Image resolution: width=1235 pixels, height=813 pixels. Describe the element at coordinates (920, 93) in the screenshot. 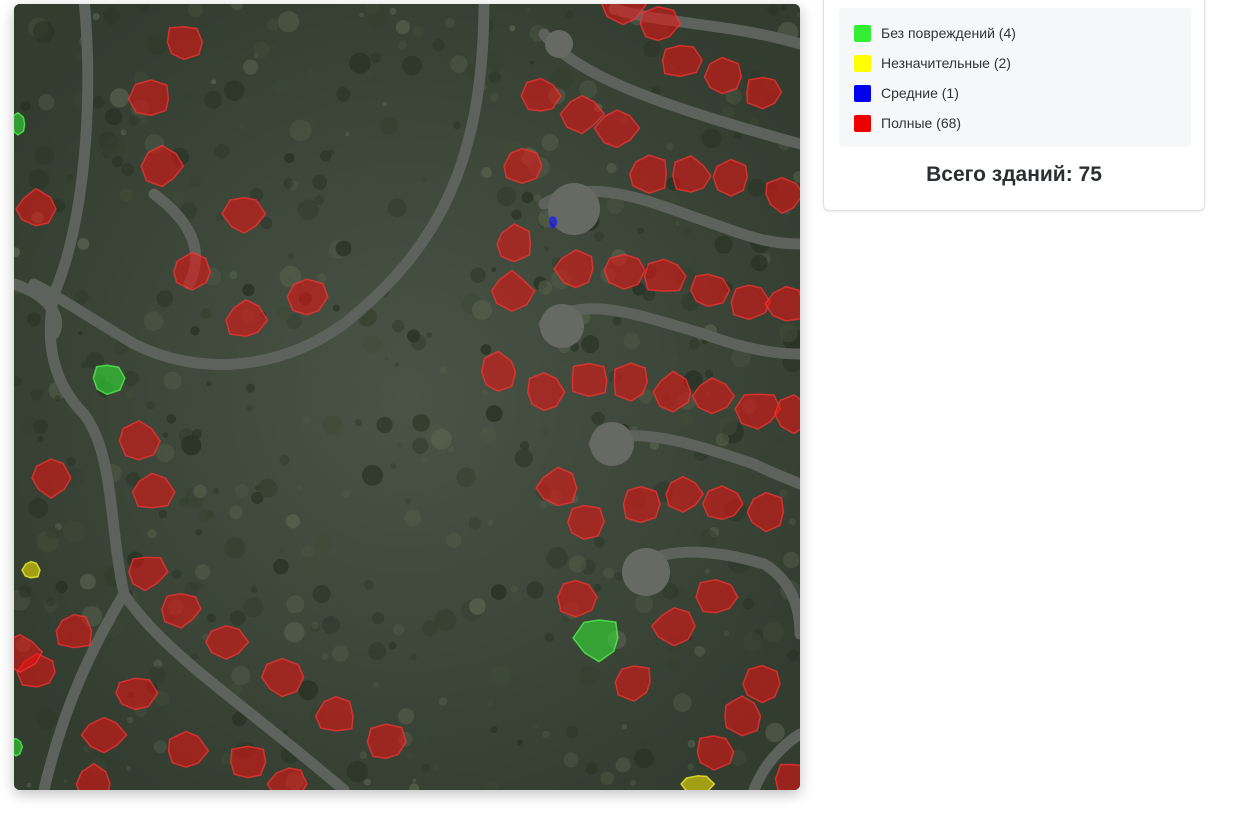

I see `legend-label: Средние (1)` at that location.